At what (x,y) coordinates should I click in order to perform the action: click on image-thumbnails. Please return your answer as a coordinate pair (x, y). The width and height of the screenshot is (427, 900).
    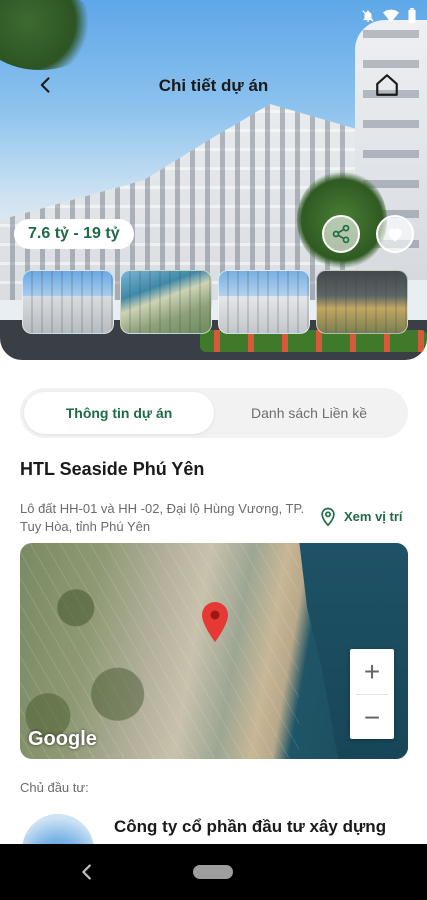
    Looking at the image, I should click on (216, 302).